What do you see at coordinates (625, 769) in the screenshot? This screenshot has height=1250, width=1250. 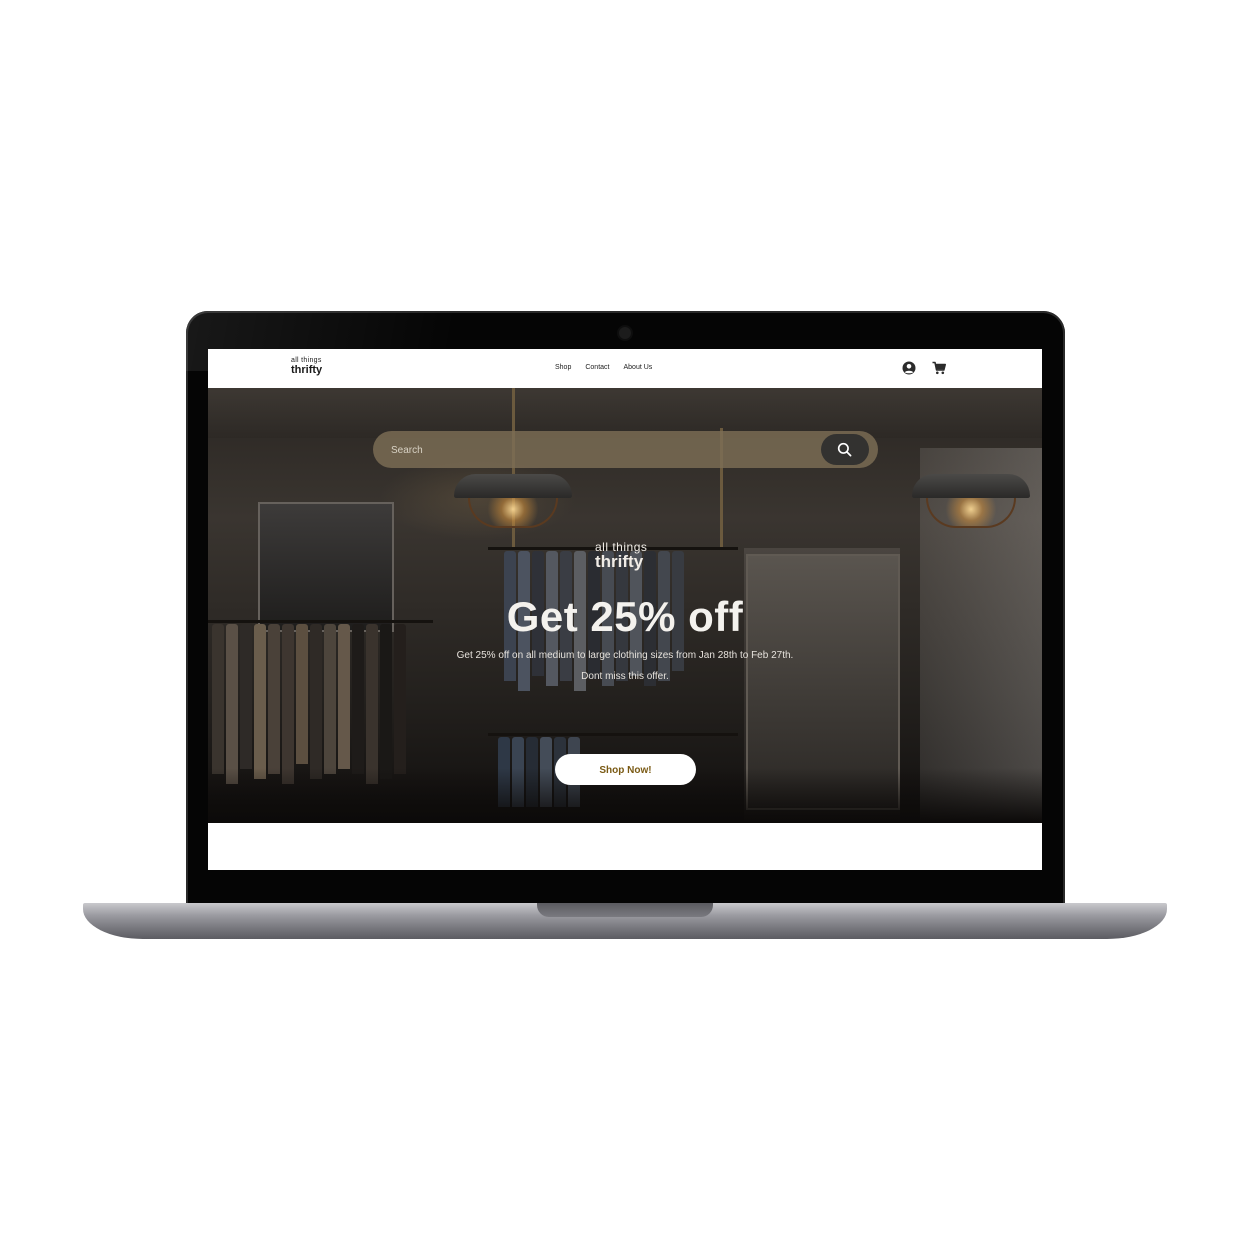 I see `shop-now-button: Shop Now!` at bounding box center [625, 769].